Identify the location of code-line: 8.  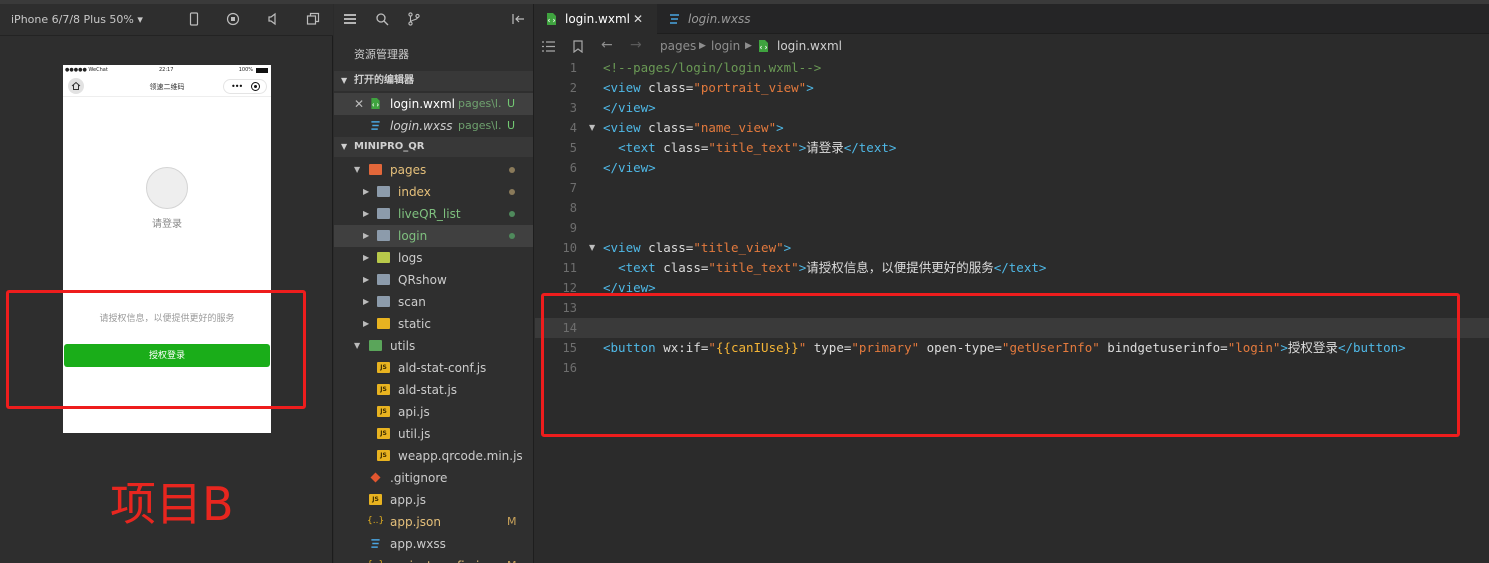
(1012, 208).